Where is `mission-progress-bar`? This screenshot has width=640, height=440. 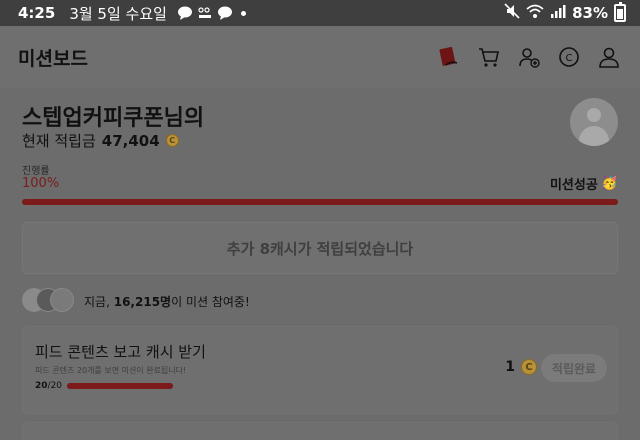
mission-progress-bar is located at coordinates (120, 386).